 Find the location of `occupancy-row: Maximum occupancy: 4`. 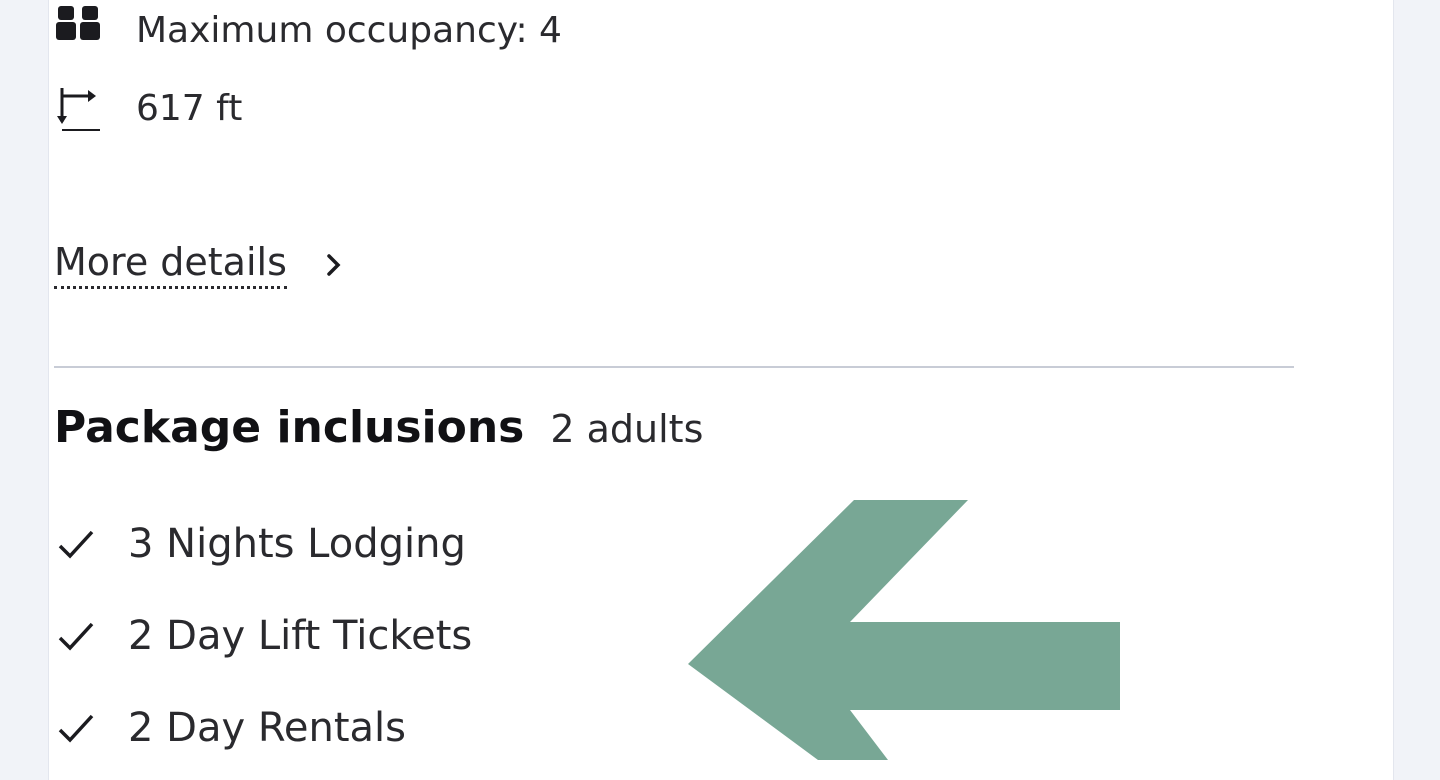

occupancy-row: Maximum occupancy: 4 is located at coordinates (308, 30).